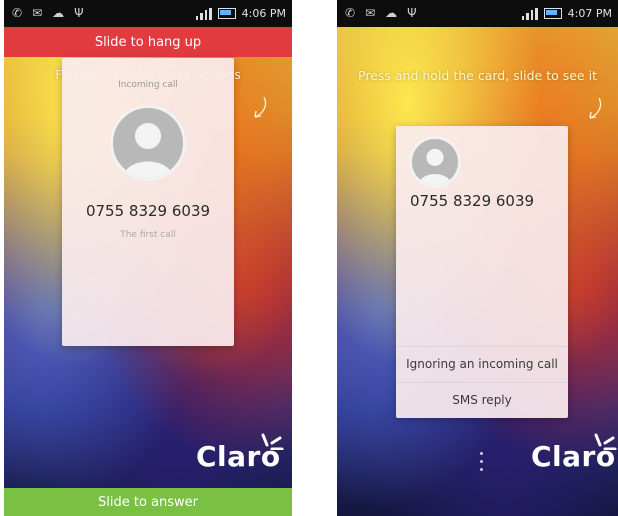  What do you see at coordinates (589, 13) in the screenshot?
I see `status-time: 4:07 PM` at bounding box center [589, 13].